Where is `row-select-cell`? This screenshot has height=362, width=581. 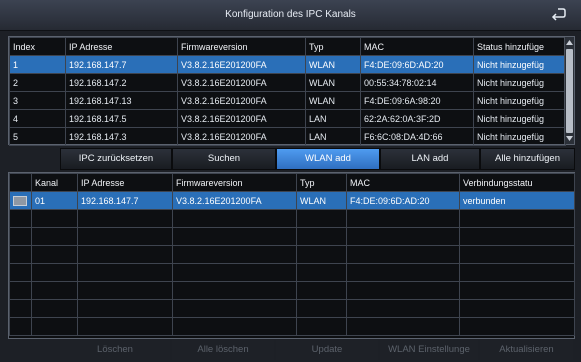
row-select-cell is located at coordinates (20, 200).